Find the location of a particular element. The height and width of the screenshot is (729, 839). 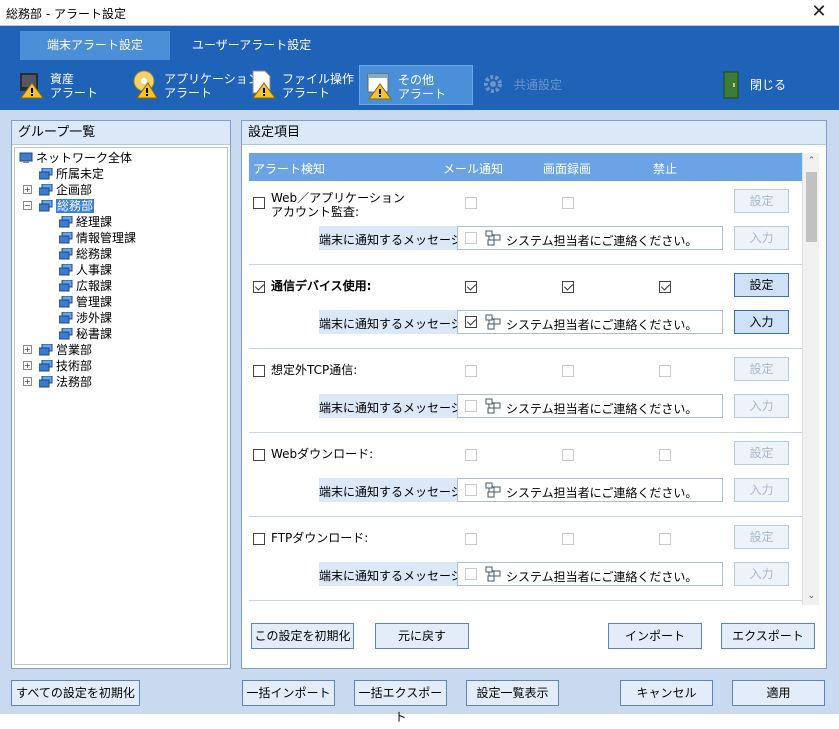

apply-button: 適用 is located at coordinates (778, 693).